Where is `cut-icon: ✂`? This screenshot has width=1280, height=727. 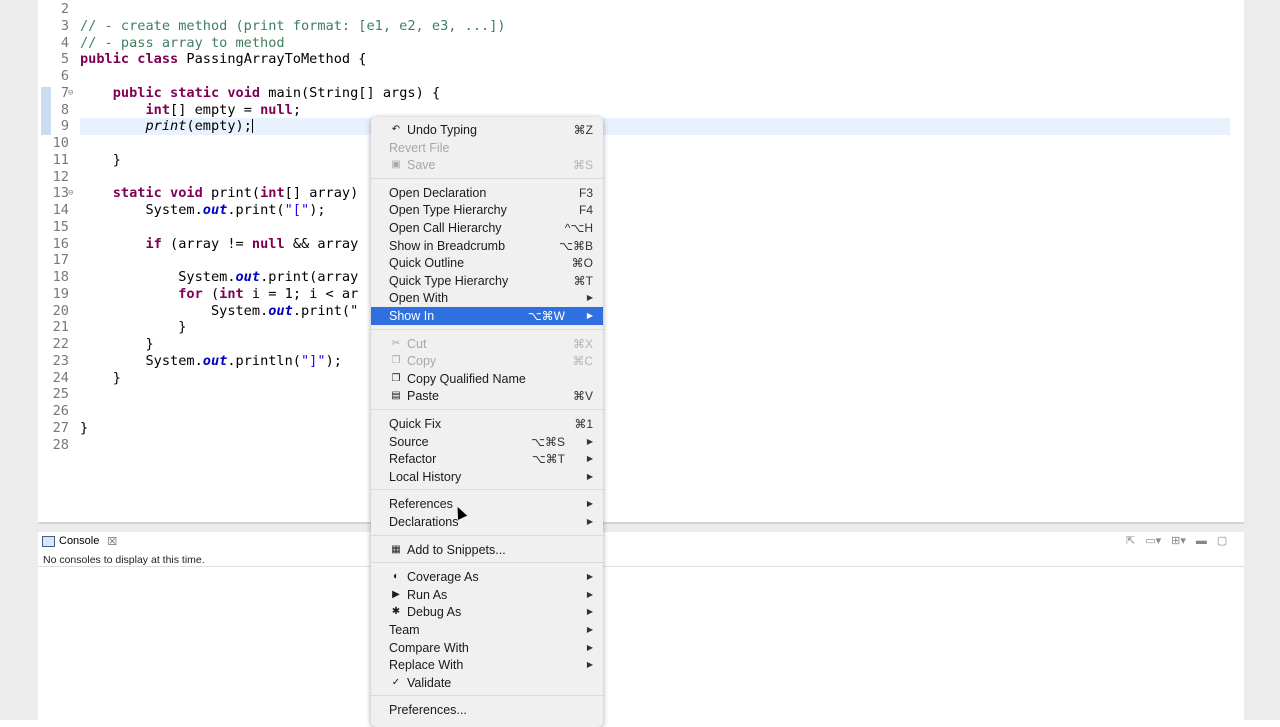
cut-icon: ✂ is located at coordinates (396, 343).